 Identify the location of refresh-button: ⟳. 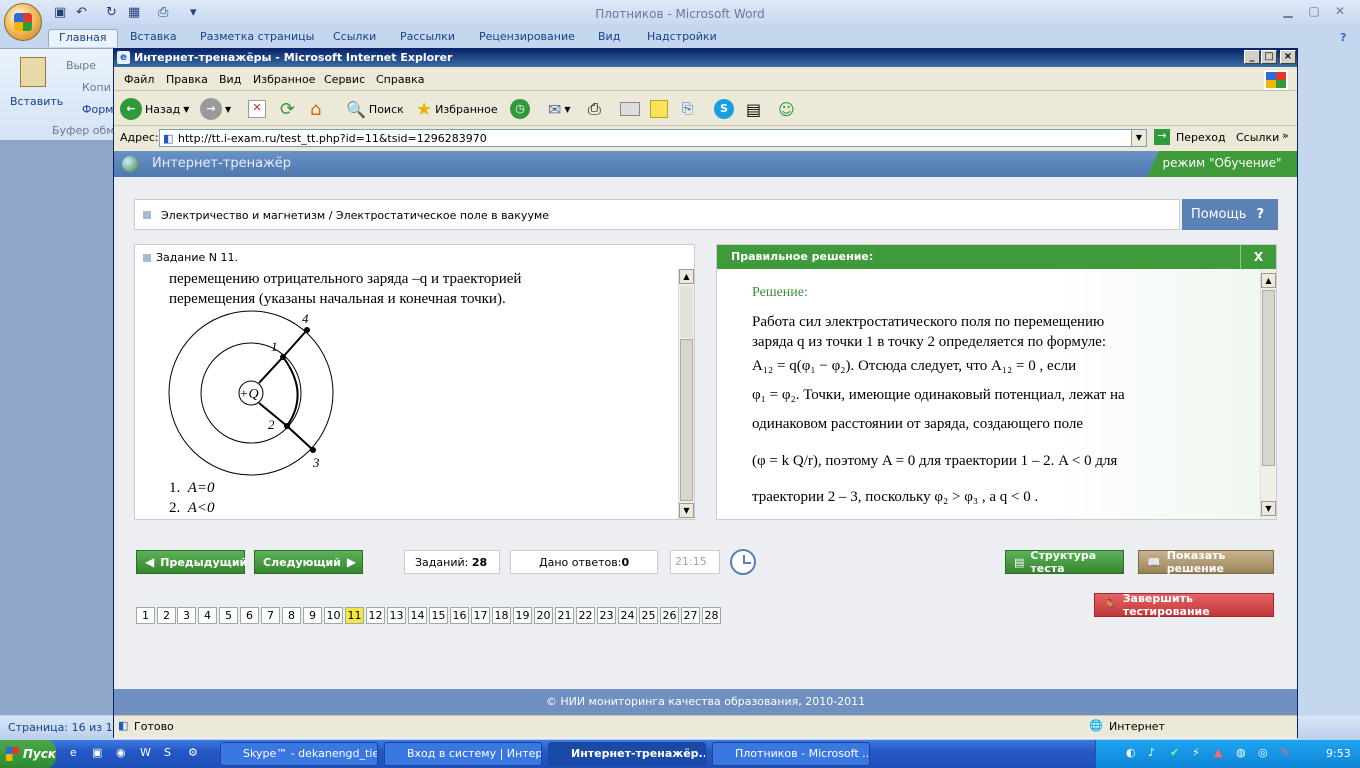
(287, 109).